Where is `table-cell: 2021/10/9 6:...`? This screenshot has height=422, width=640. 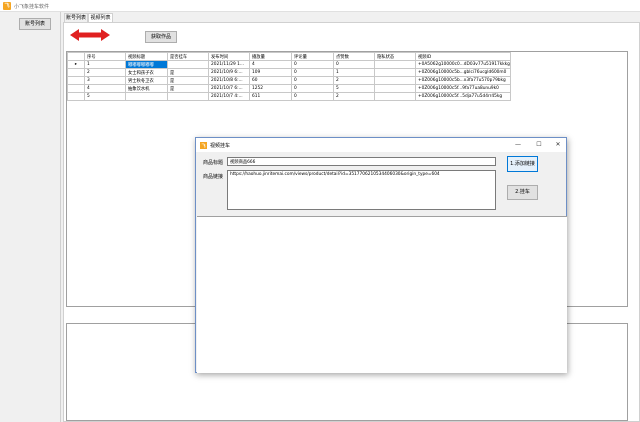
table-cell: 2021/10/9 6:... is located at coordinates (229, 72).